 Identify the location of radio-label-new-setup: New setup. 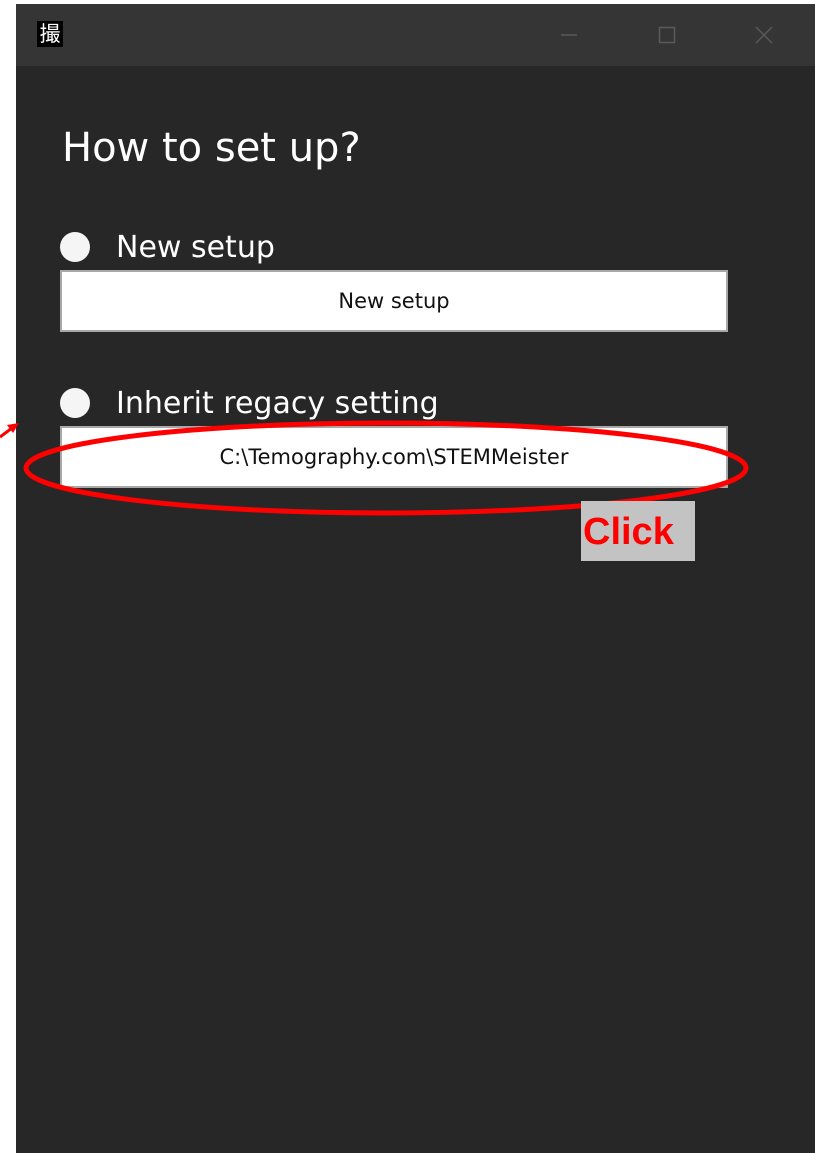
(195, 247).